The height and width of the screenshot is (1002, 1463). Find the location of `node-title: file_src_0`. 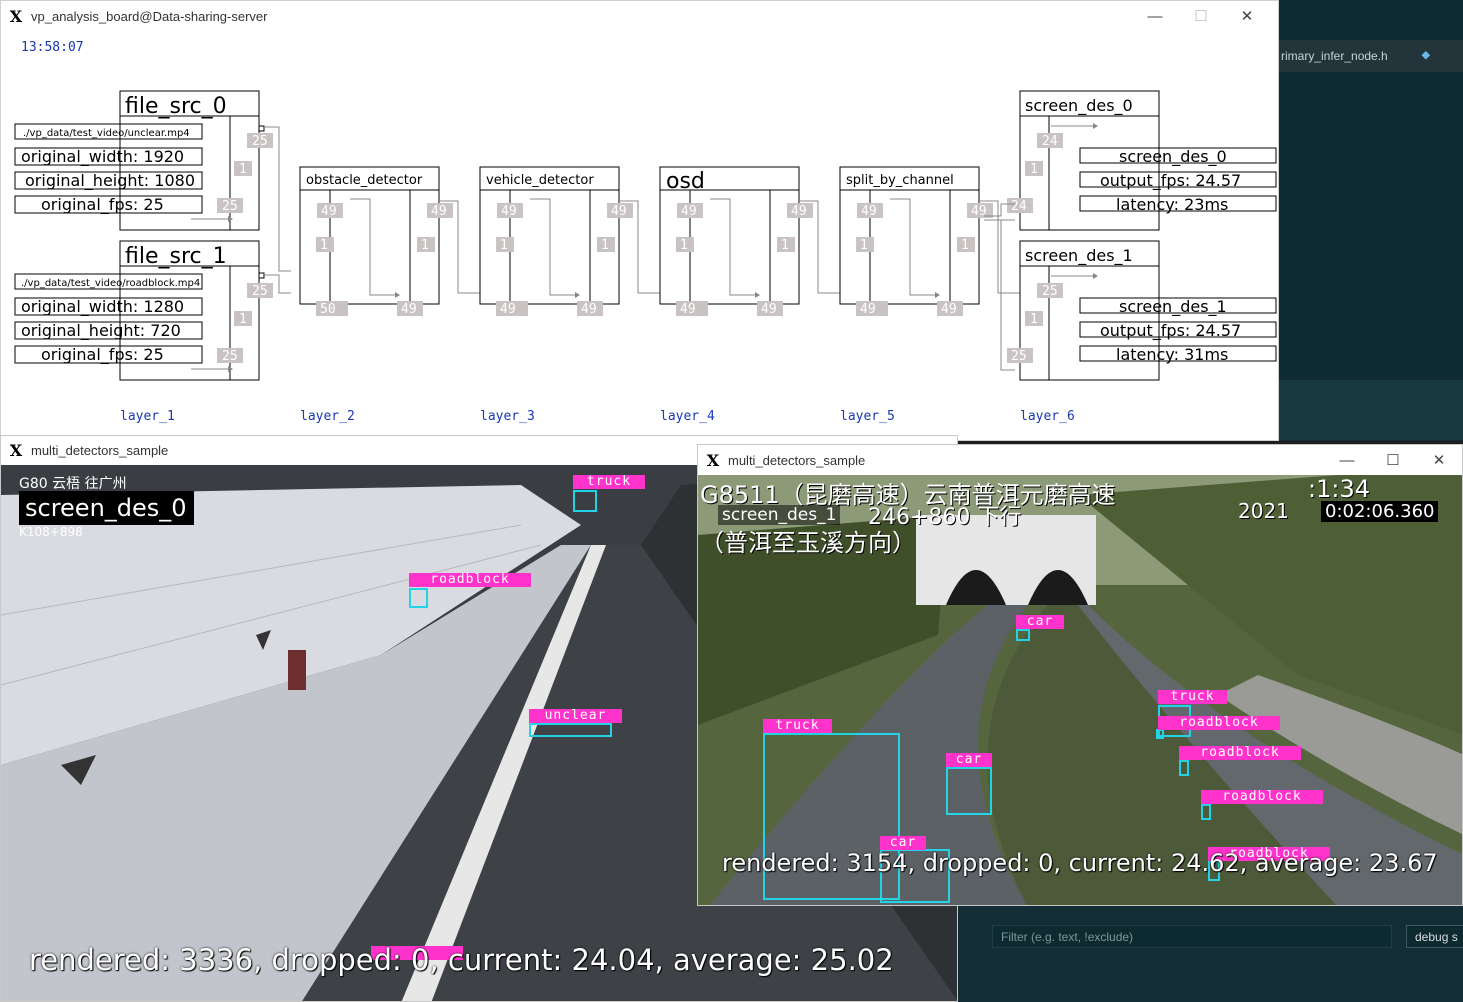

node-title: file_src_0 is located at coordinates (176, 106).